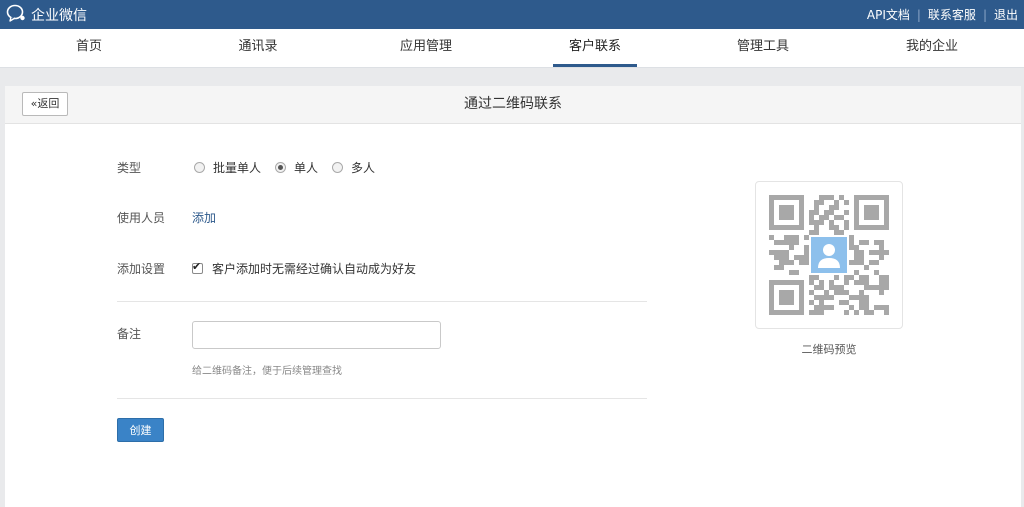 The width and height of the screenshot is (1024, 507). I want to click on nav-tab-customer-contact: 客户联系, so click(595, 48).